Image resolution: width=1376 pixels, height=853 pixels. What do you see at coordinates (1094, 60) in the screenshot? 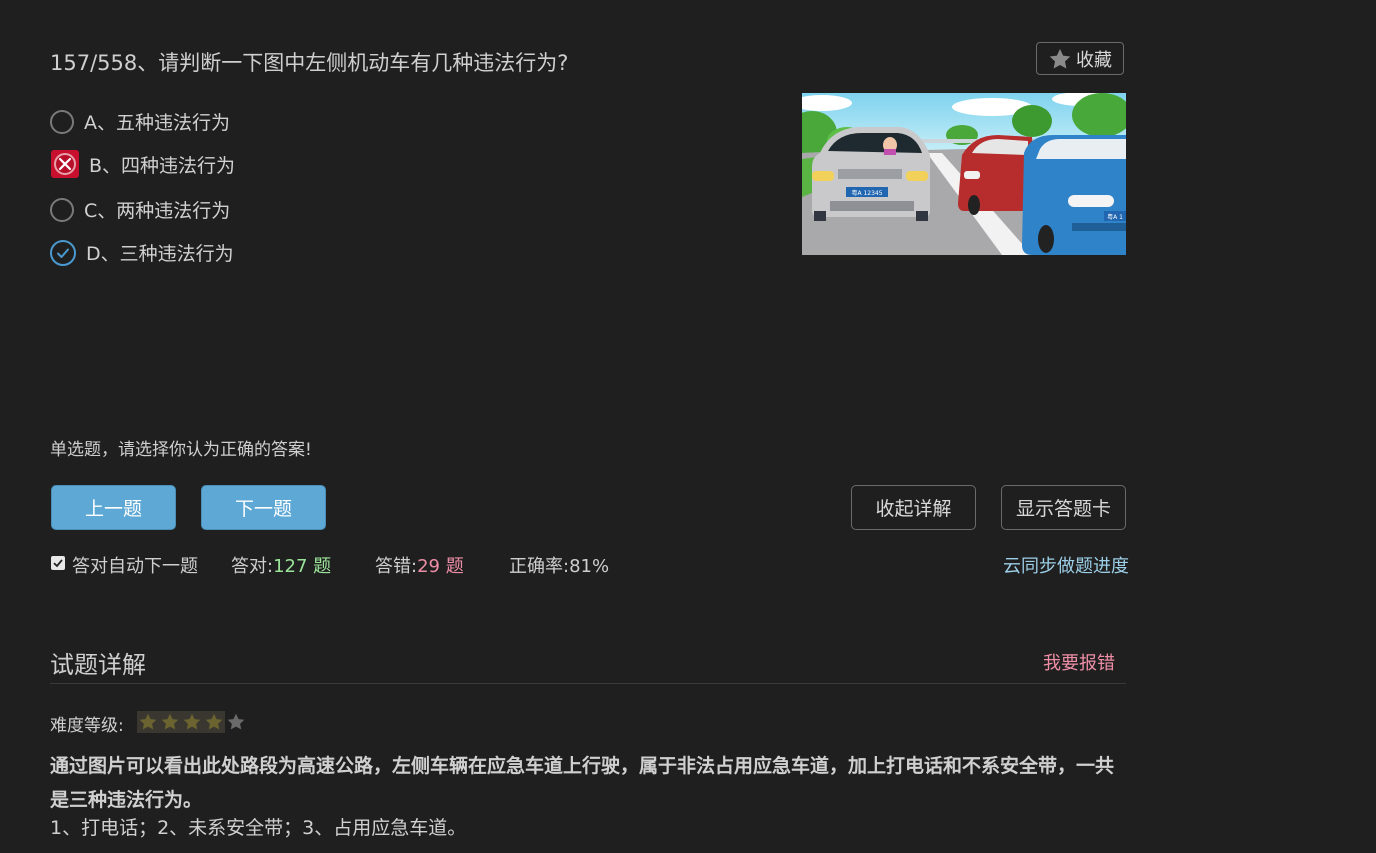
I see `favorite-label: 收藏` at bounding box center [1094, 60].